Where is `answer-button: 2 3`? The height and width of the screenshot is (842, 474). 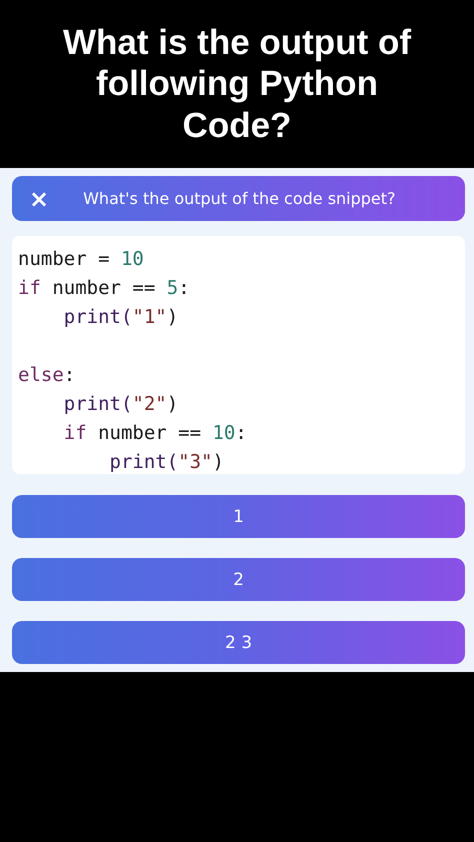
answer-button: 2 3 is located at coordinates (238, 642).